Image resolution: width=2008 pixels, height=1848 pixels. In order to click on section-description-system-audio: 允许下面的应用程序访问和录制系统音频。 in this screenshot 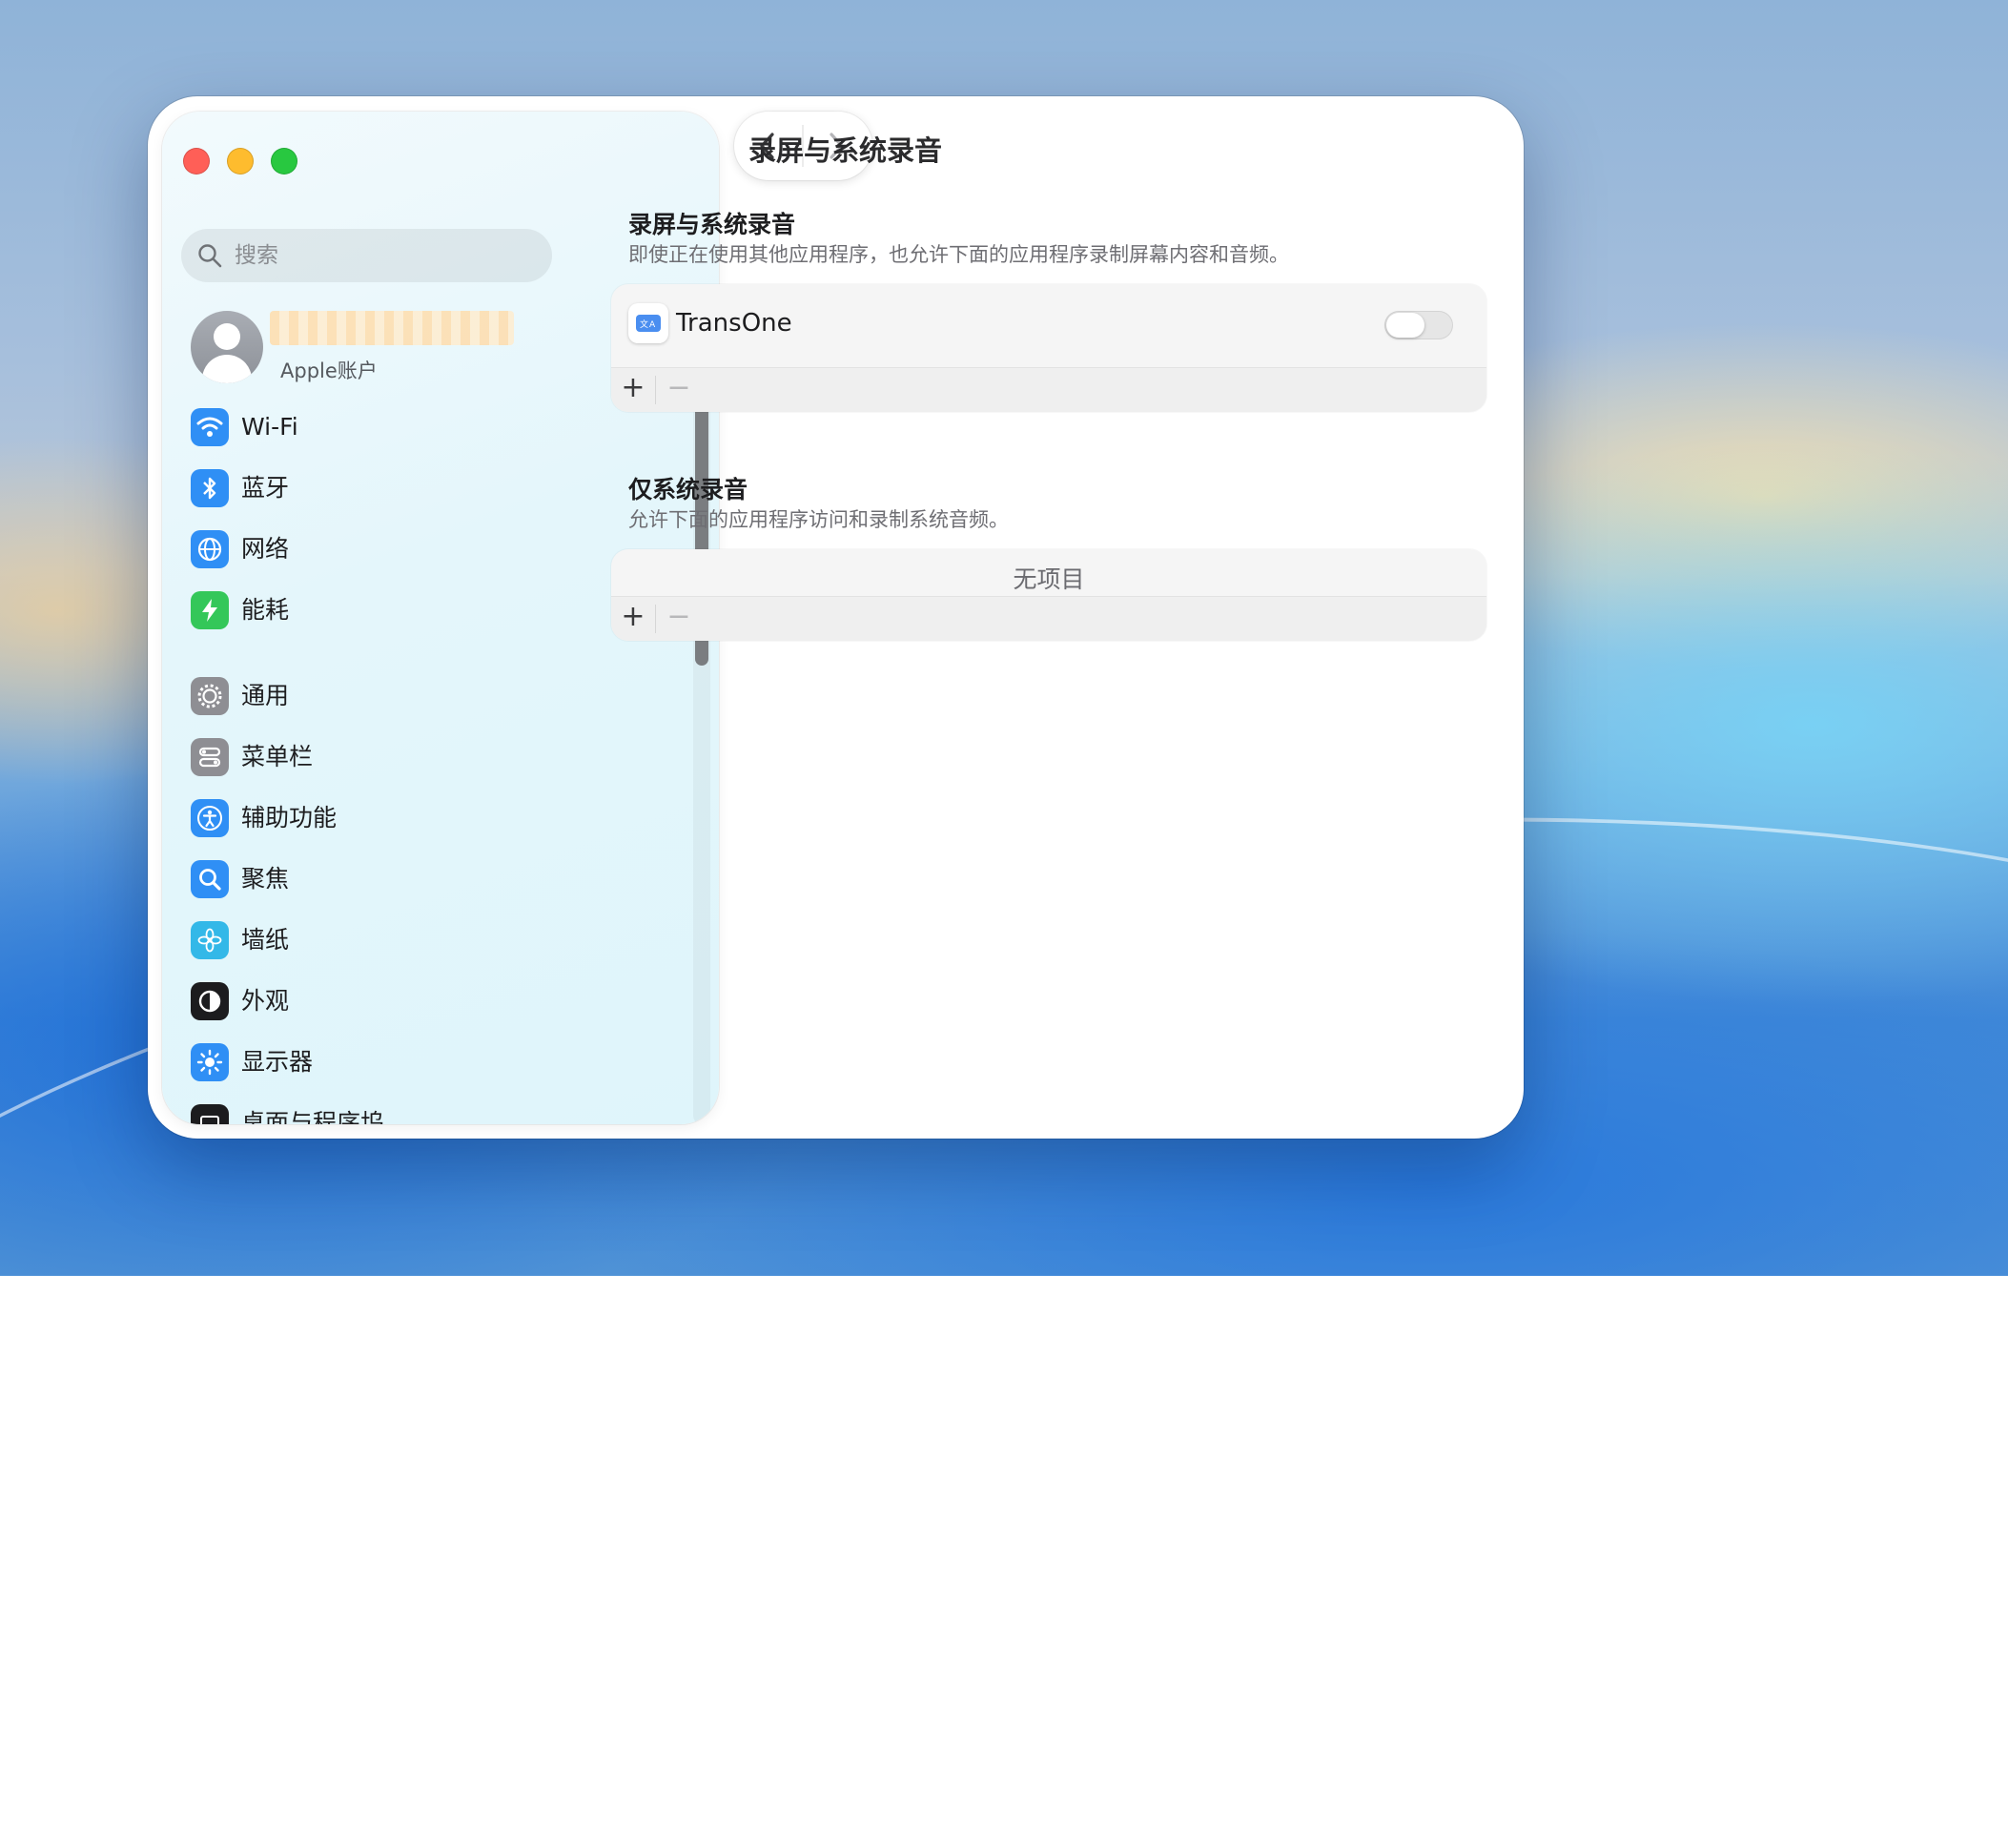, I will do `click(818, 519)`.